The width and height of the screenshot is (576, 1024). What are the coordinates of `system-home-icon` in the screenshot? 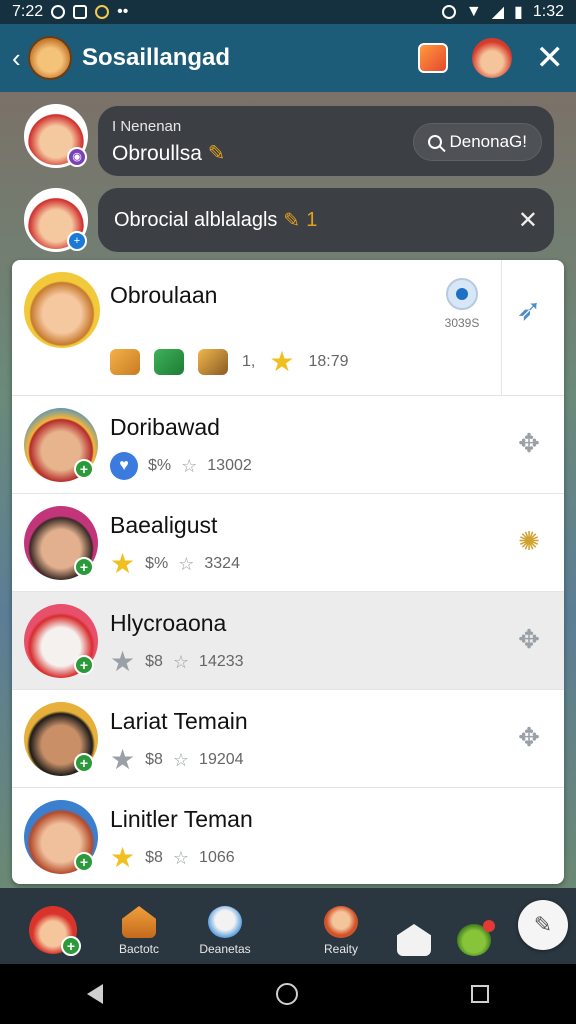 It's located at (286, 994).